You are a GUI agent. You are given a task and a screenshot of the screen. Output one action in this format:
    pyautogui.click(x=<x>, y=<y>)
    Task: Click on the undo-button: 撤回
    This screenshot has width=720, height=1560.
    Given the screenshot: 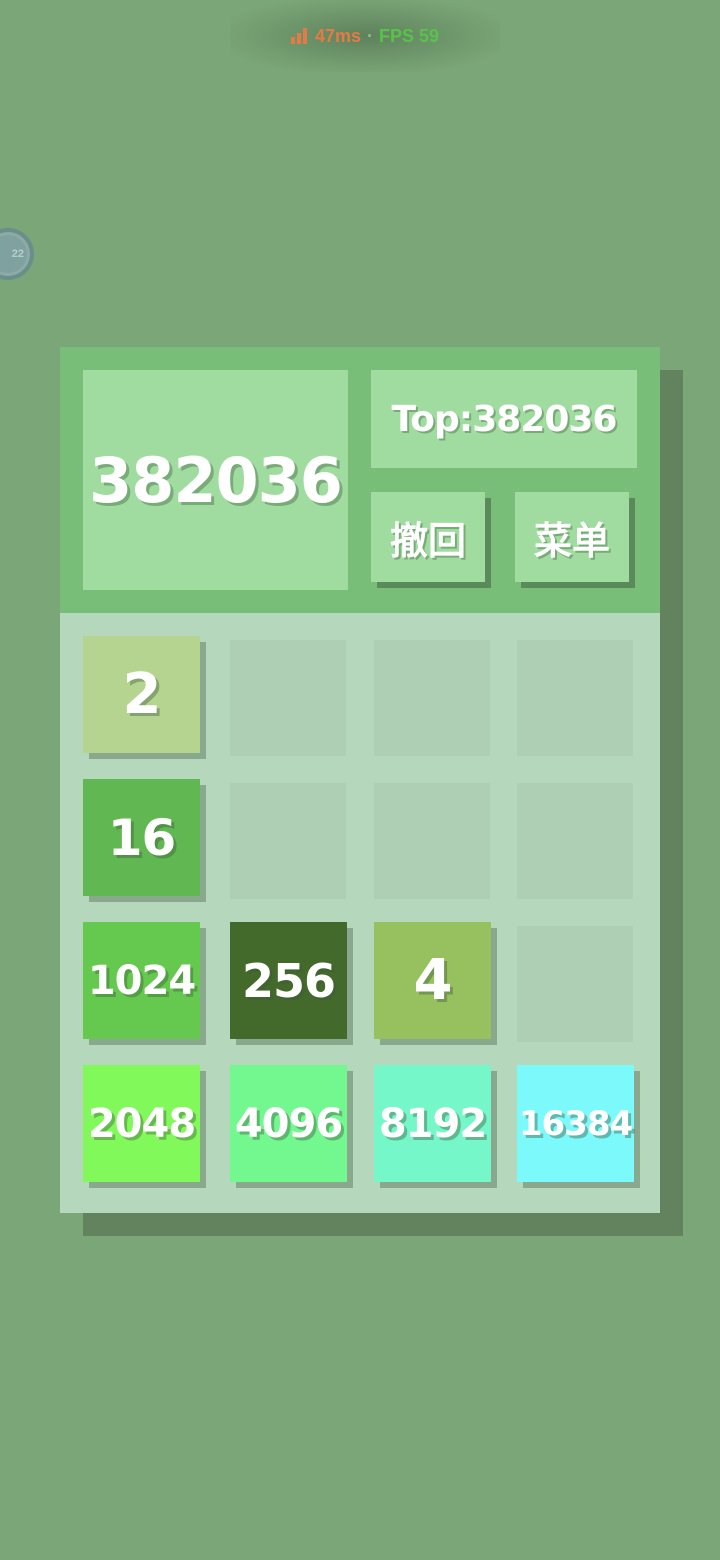 What is the action you would take?
    pyautogui.click(x=428, y=537)
    